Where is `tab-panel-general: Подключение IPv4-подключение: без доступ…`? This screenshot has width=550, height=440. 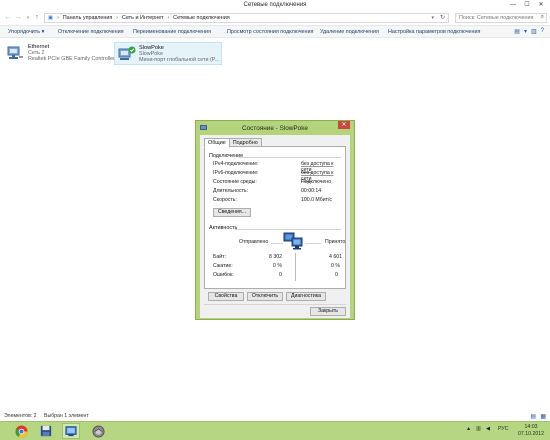 tab-panel-general: Подключение IPv4-подключение: без доступ… is located at coordinates (275, 217).